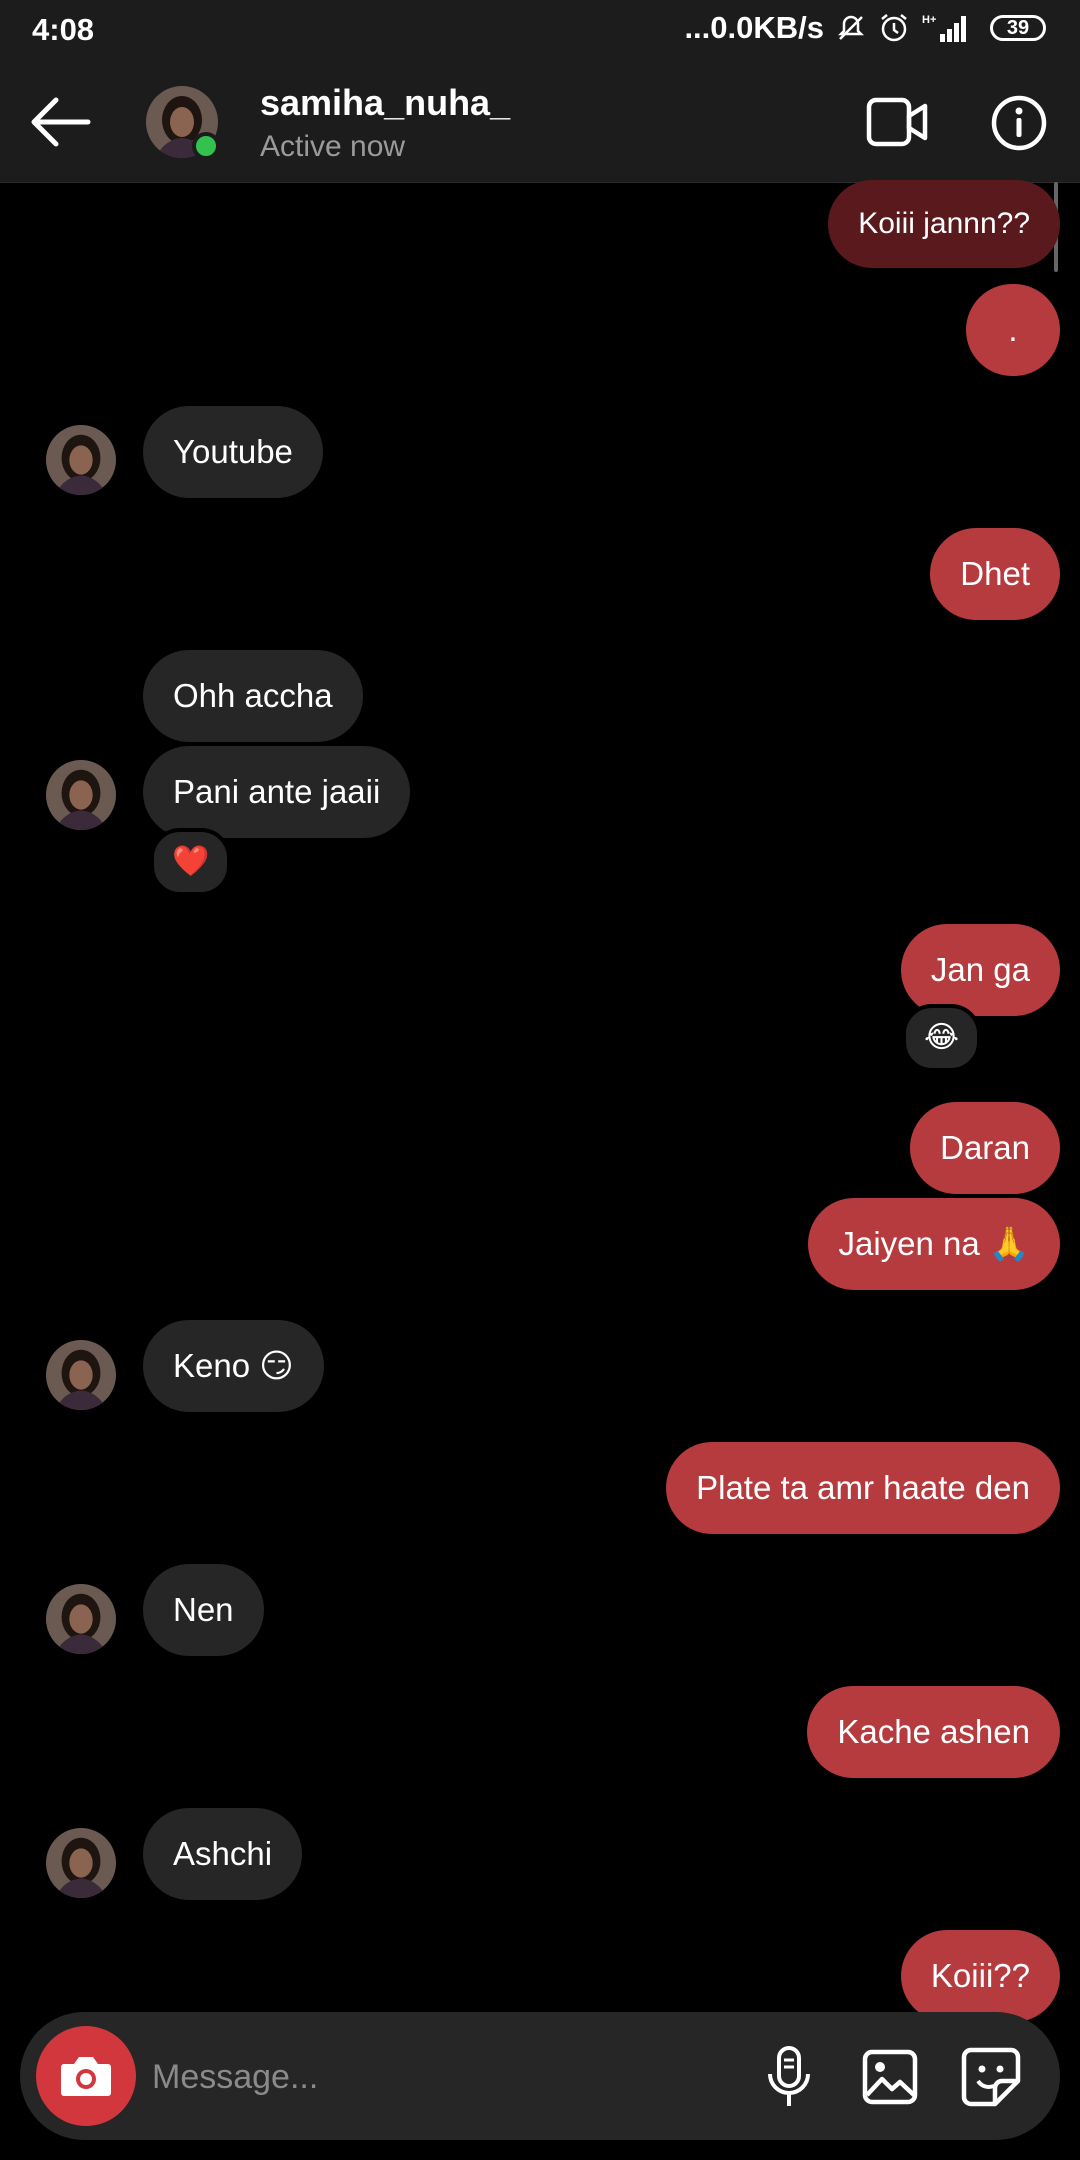 The image size is (1080, 2160). I want to click on gallery-button, so click(890, 2077).